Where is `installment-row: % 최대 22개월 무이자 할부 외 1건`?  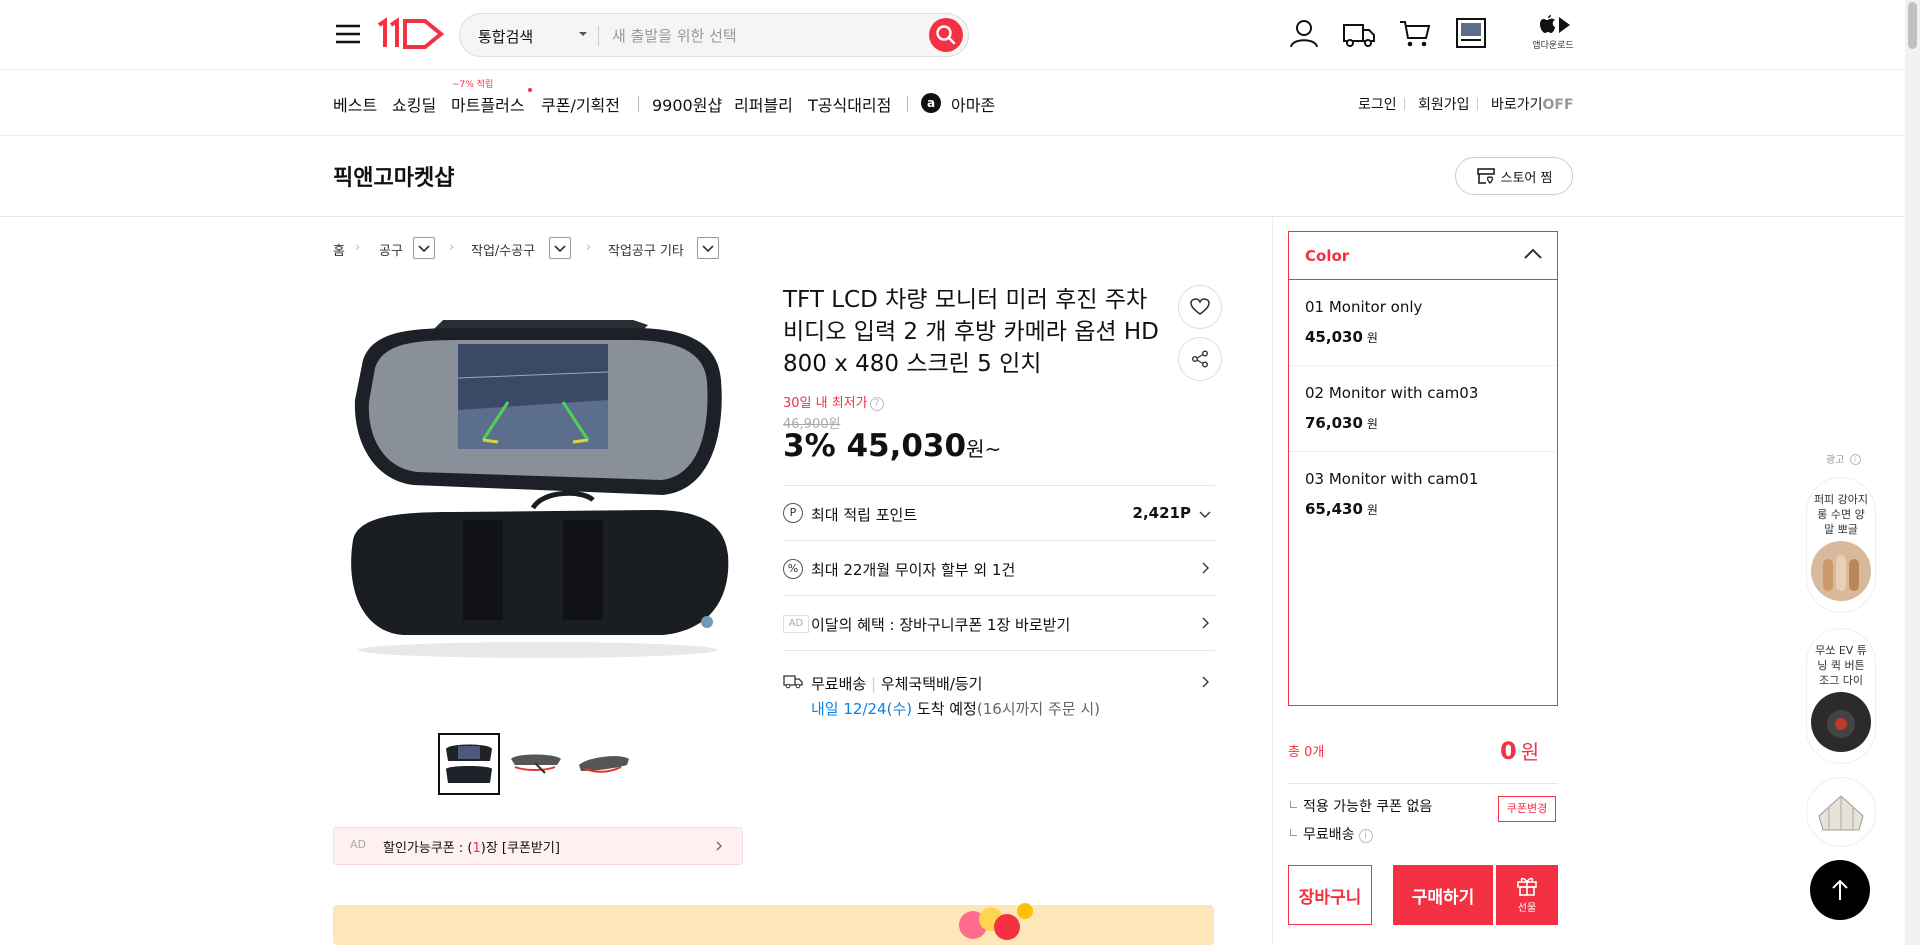
installment-row: % 최대 22개월 무이자 할부 외 1건 is located at coordinates (999, 567).